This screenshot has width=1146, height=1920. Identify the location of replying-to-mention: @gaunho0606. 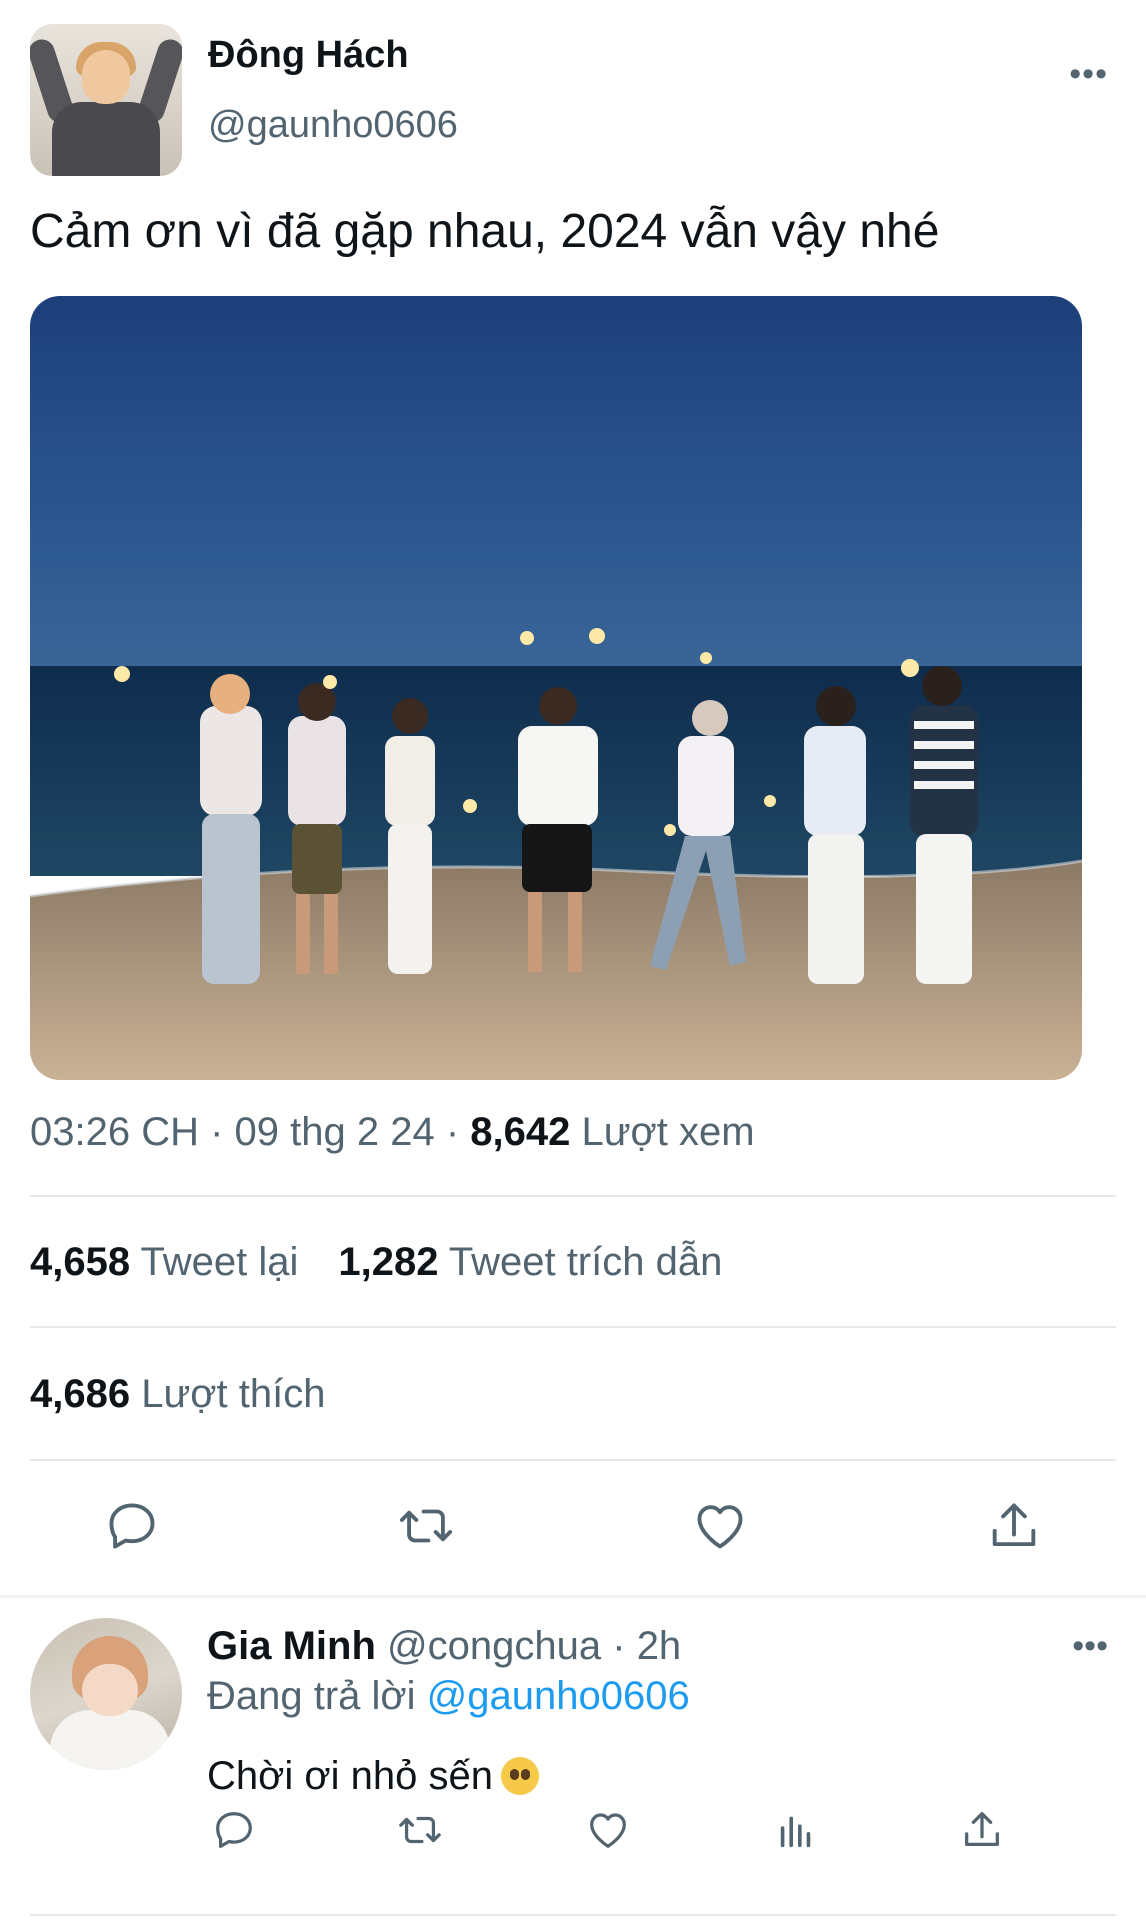
(558, 1696).